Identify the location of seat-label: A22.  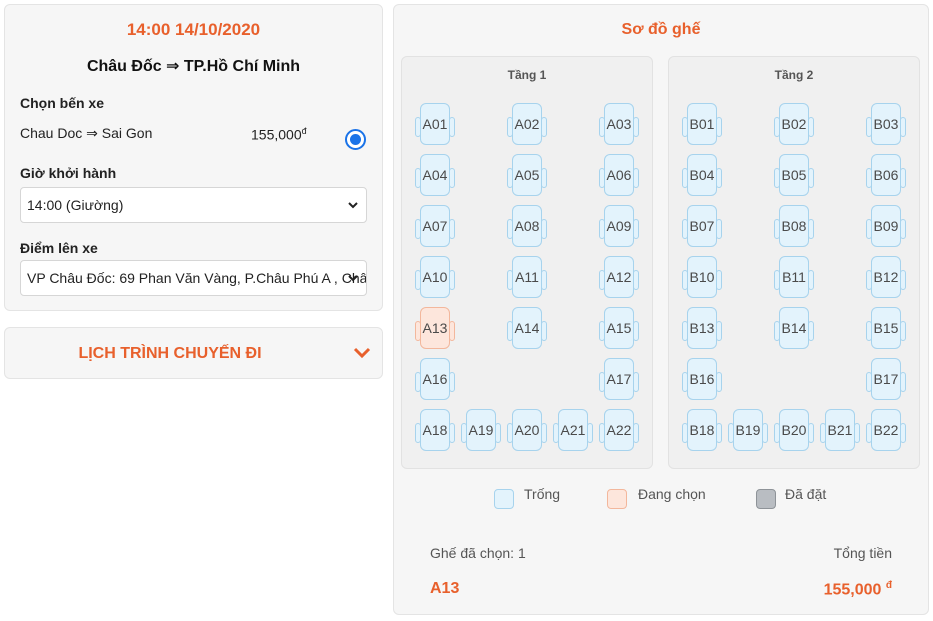
(619, 430).